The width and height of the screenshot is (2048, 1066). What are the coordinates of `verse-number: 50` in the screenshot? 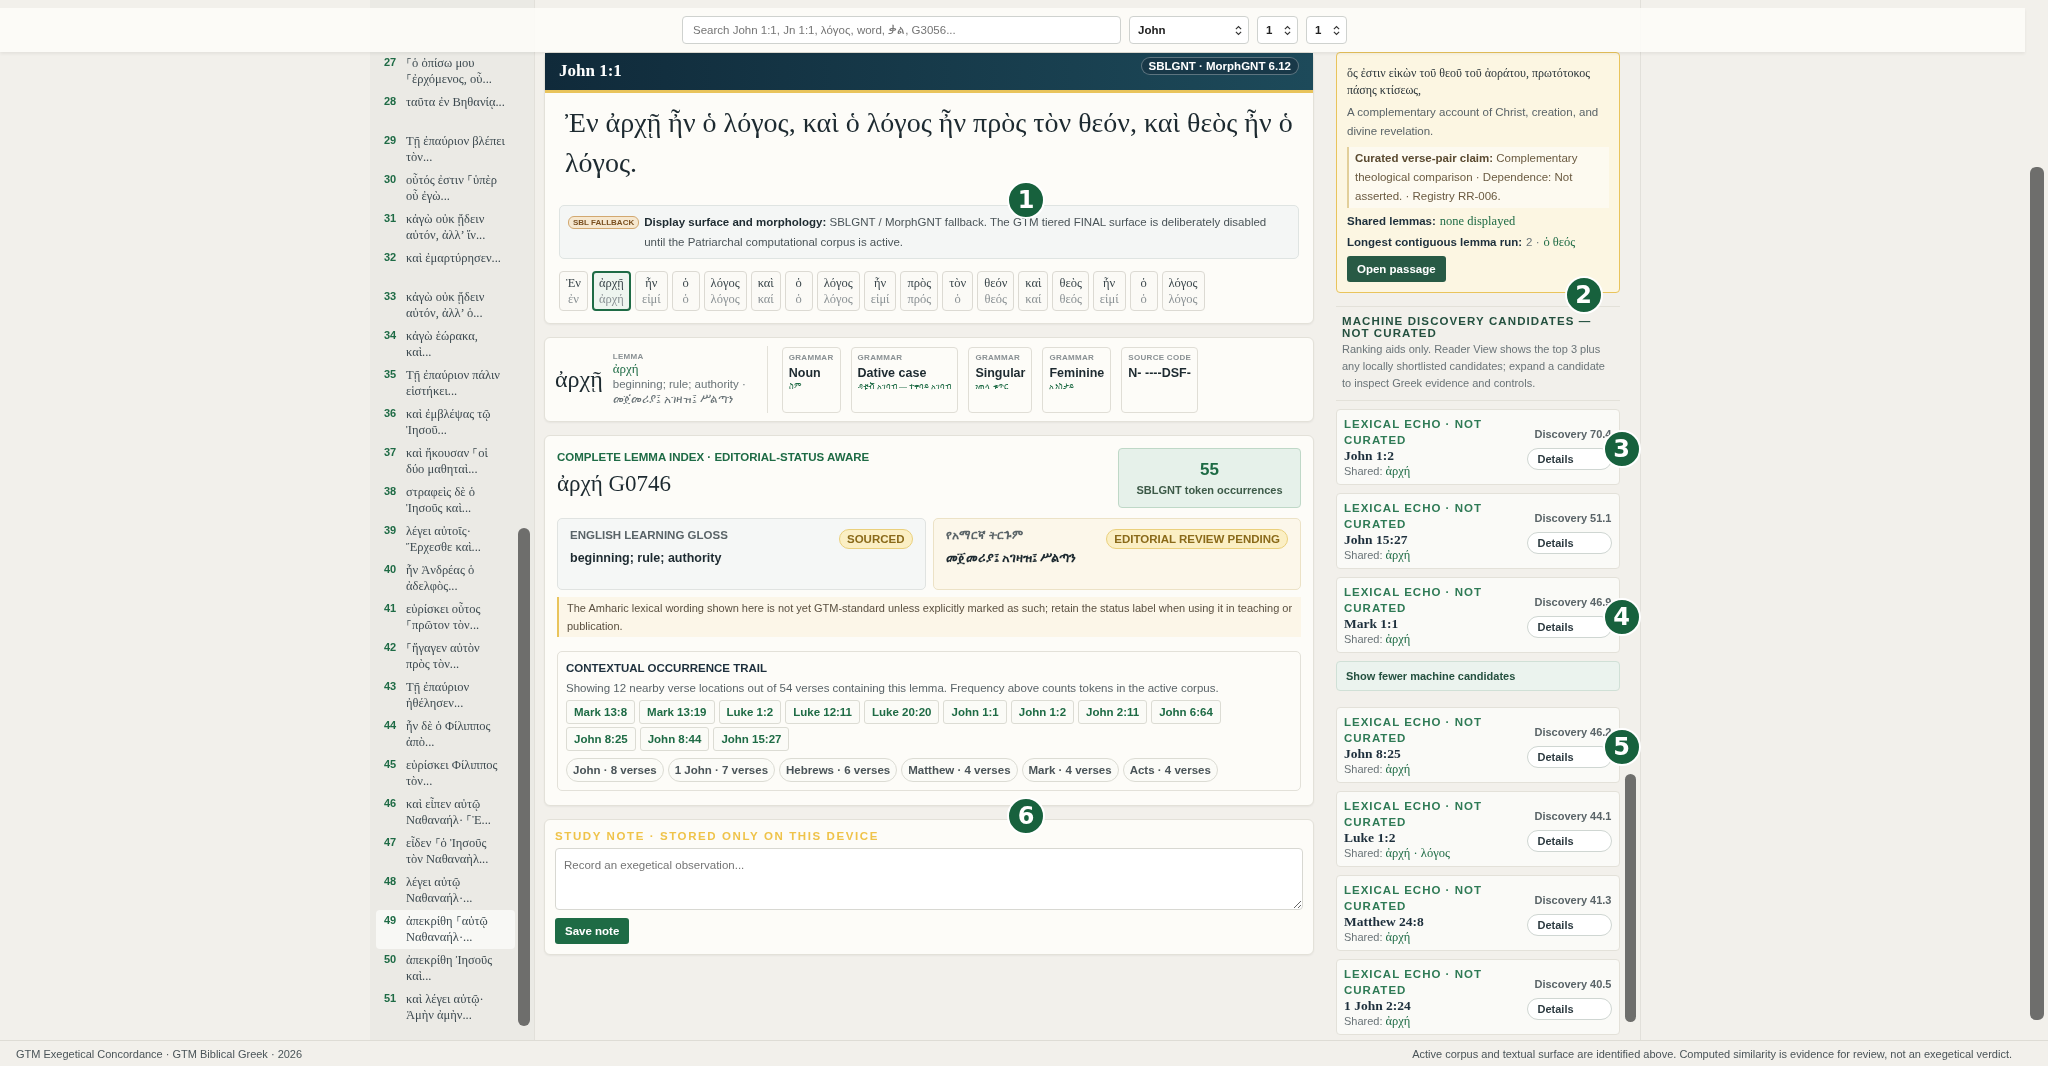 It's located at (391, 959).